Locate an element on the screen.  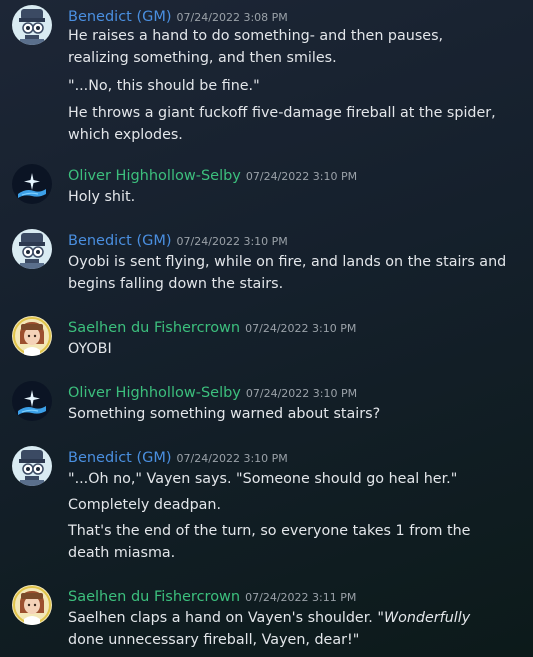
timestamp: 07/24/2022 3:08 PM is located at coordinates (232, 17).